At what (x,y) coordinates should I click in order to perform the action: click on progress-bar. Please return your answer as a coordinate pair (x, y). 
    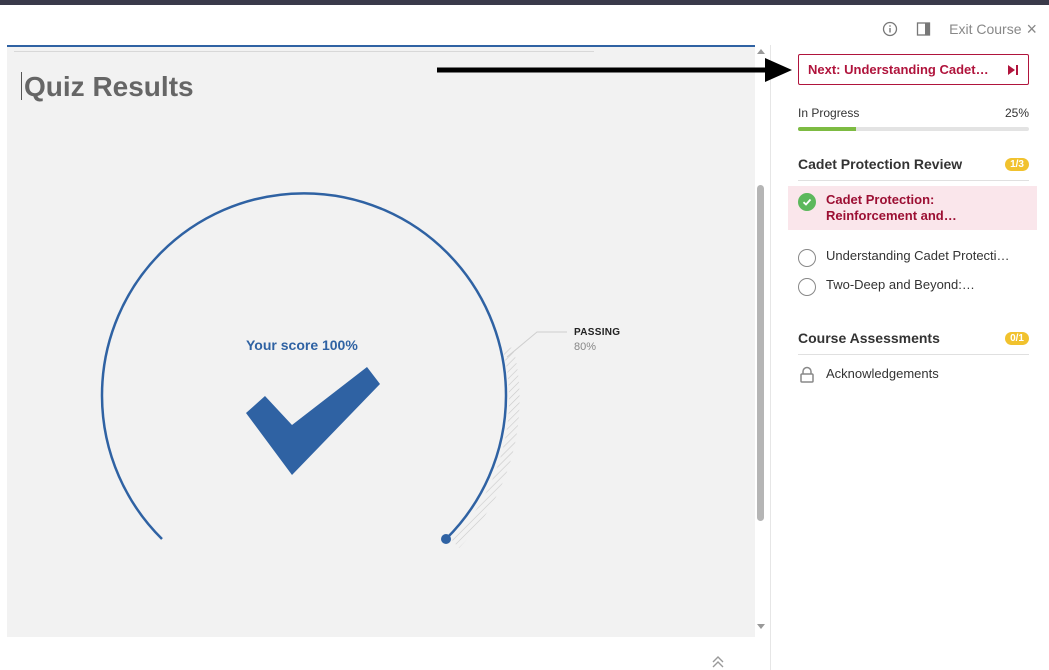
    Looking at the image, I should click on (913, 129).